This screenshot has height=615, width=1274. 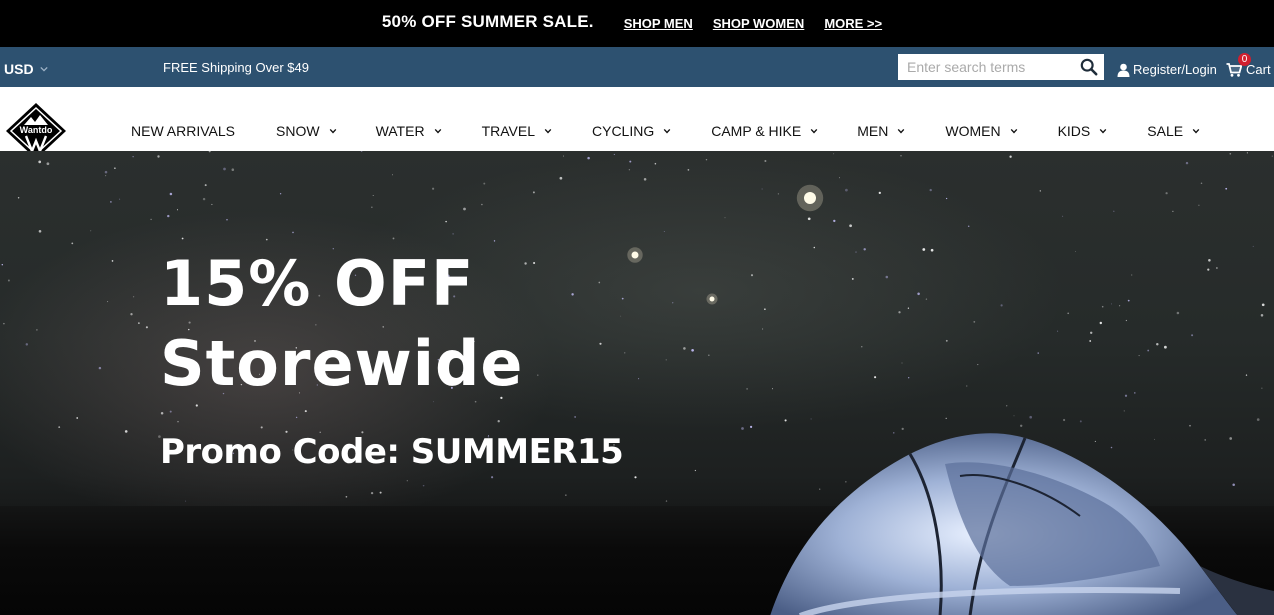 I want to click on currency-selector: USD, so click(x=26, y=69).